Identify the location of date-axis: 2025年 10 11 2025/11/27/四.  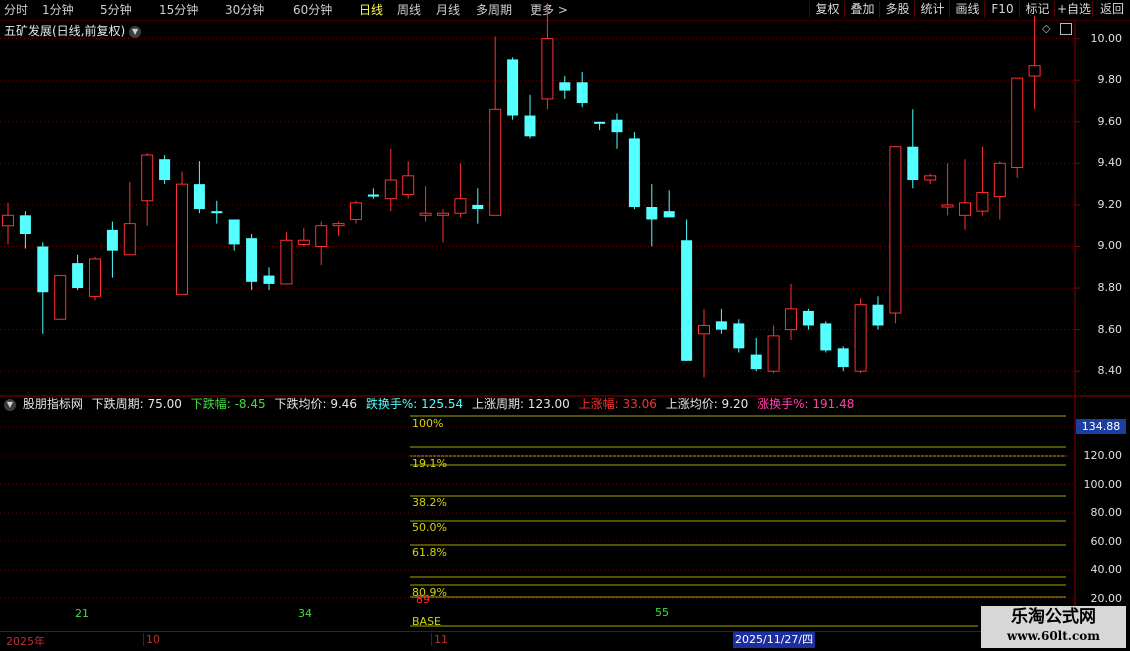
(537, 641).